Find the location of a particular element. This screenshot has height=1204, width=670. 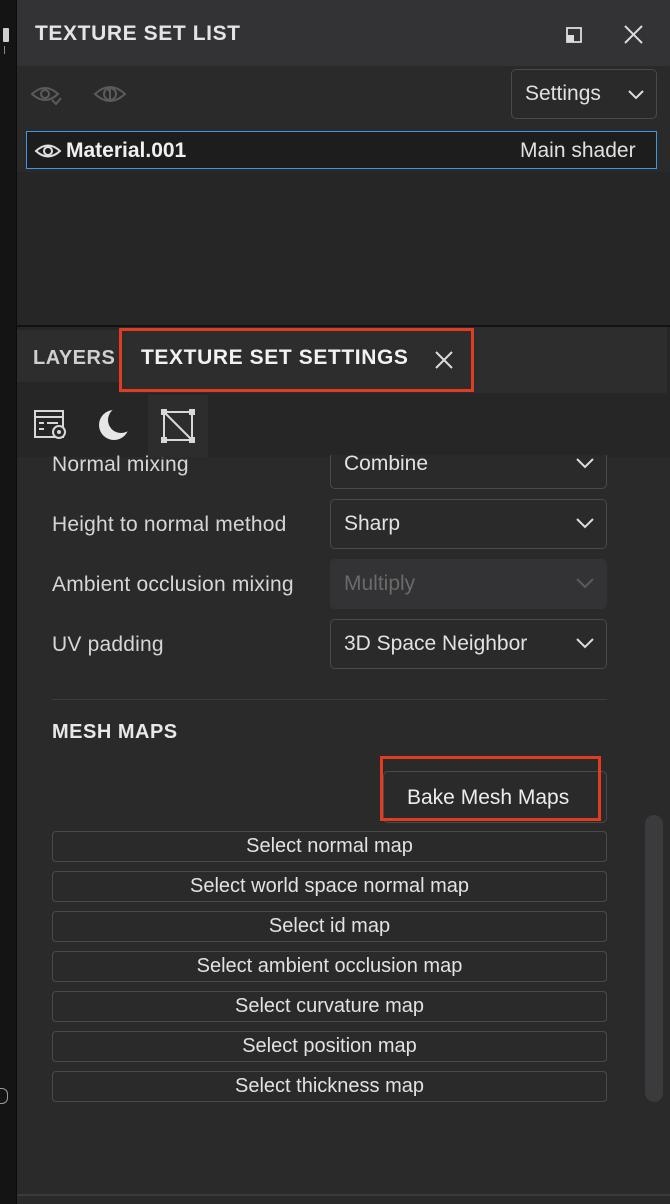

panel-bottom-border is located at coordinates (343, 1195).